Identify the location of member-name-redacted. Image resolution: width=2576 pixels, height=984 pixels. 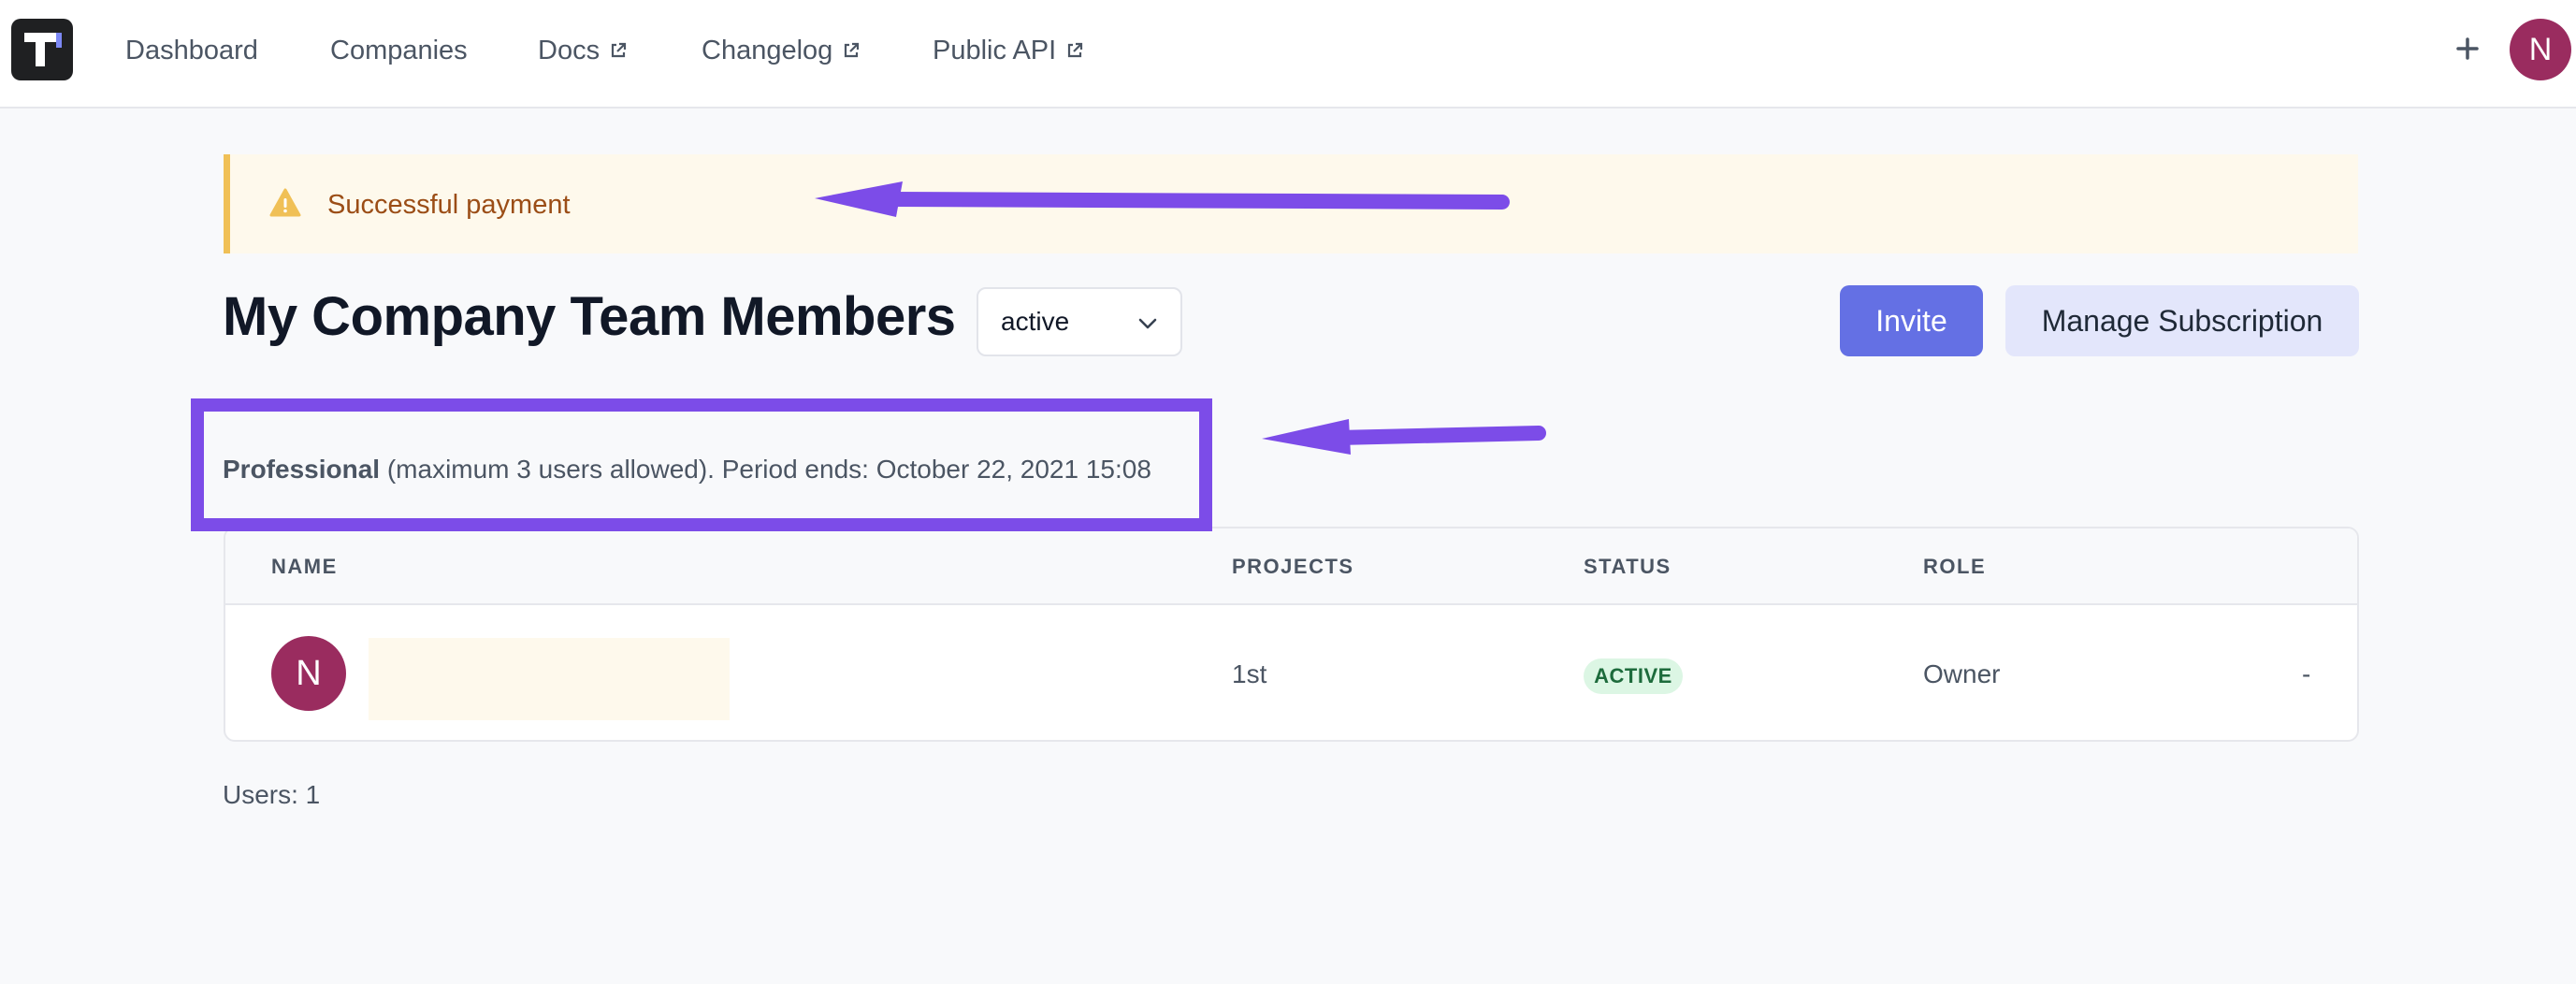
(549, 679).